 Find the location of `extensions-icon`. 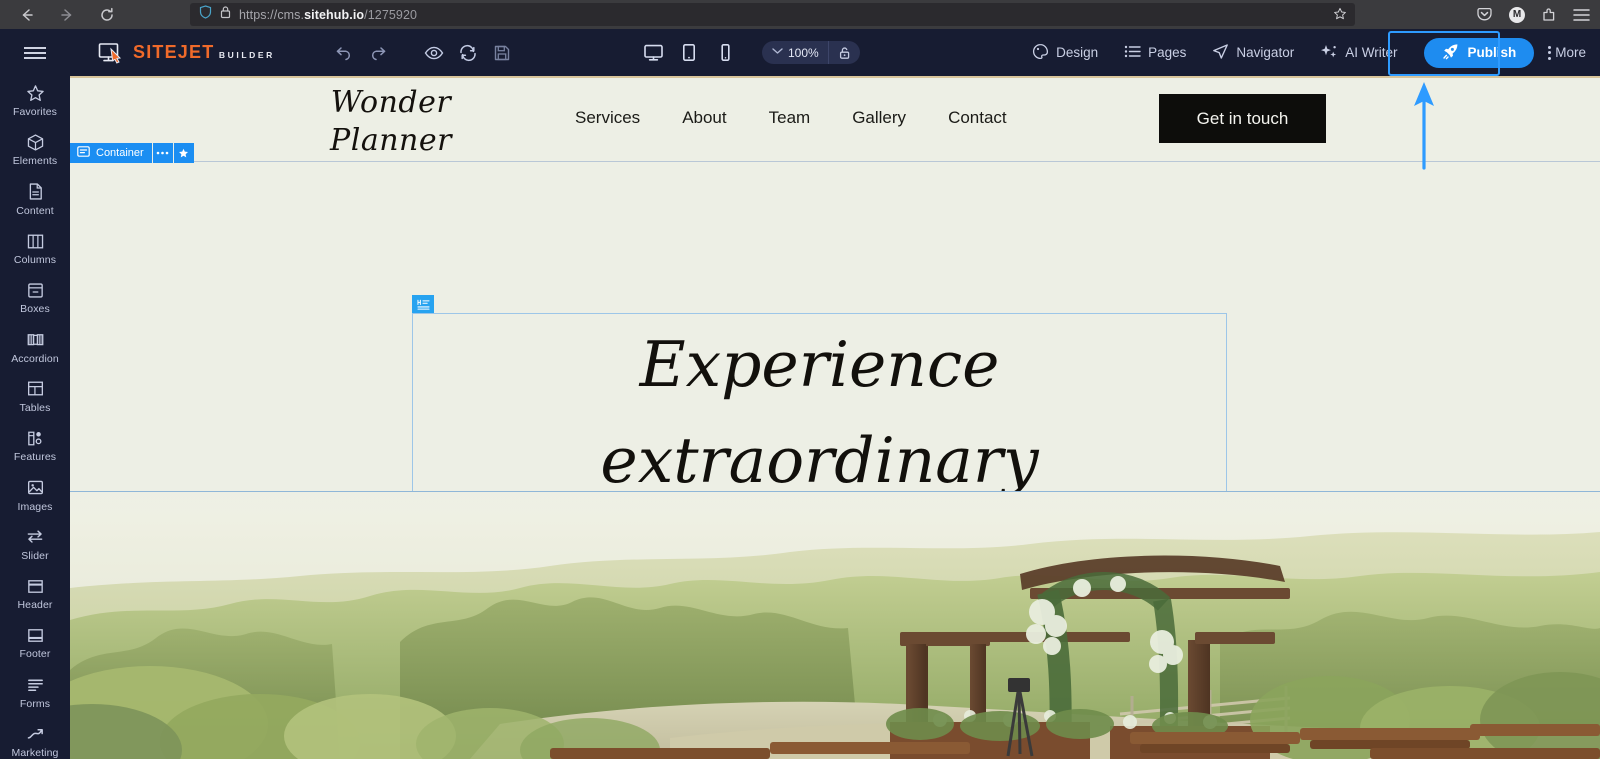

extensions-icon is located at coordinates (1549, 15).